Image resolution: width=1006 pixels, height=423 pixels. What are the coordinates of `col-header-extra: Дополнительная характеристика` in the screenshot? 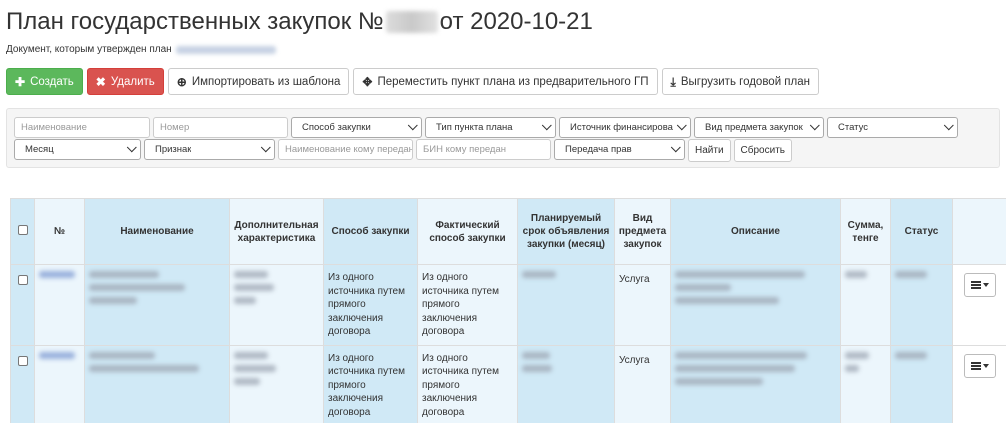 It's located at (276, 231).